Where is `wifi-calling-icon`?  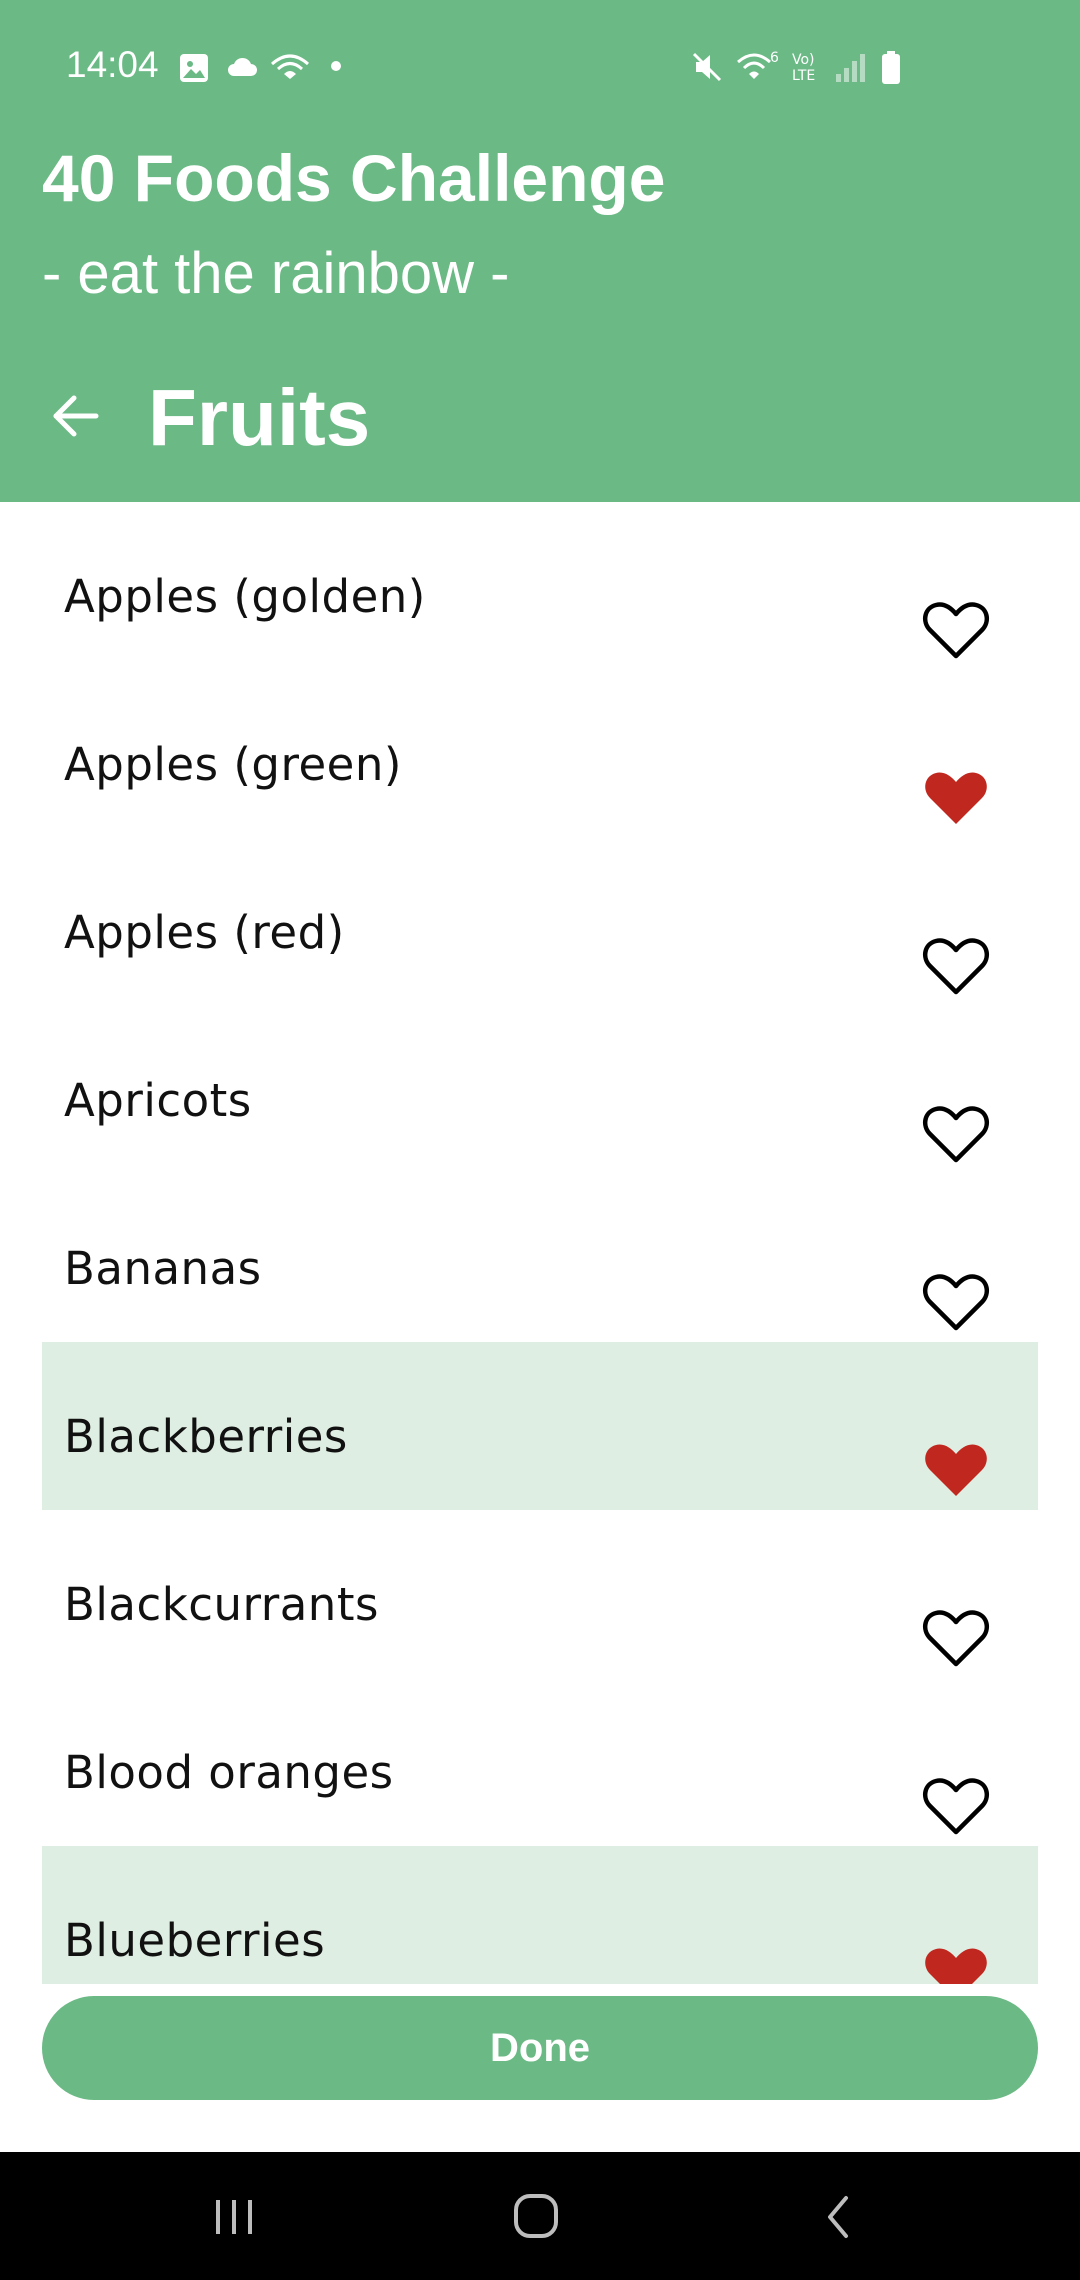
wifi-calling-icon is located at coordinates (290, 66).